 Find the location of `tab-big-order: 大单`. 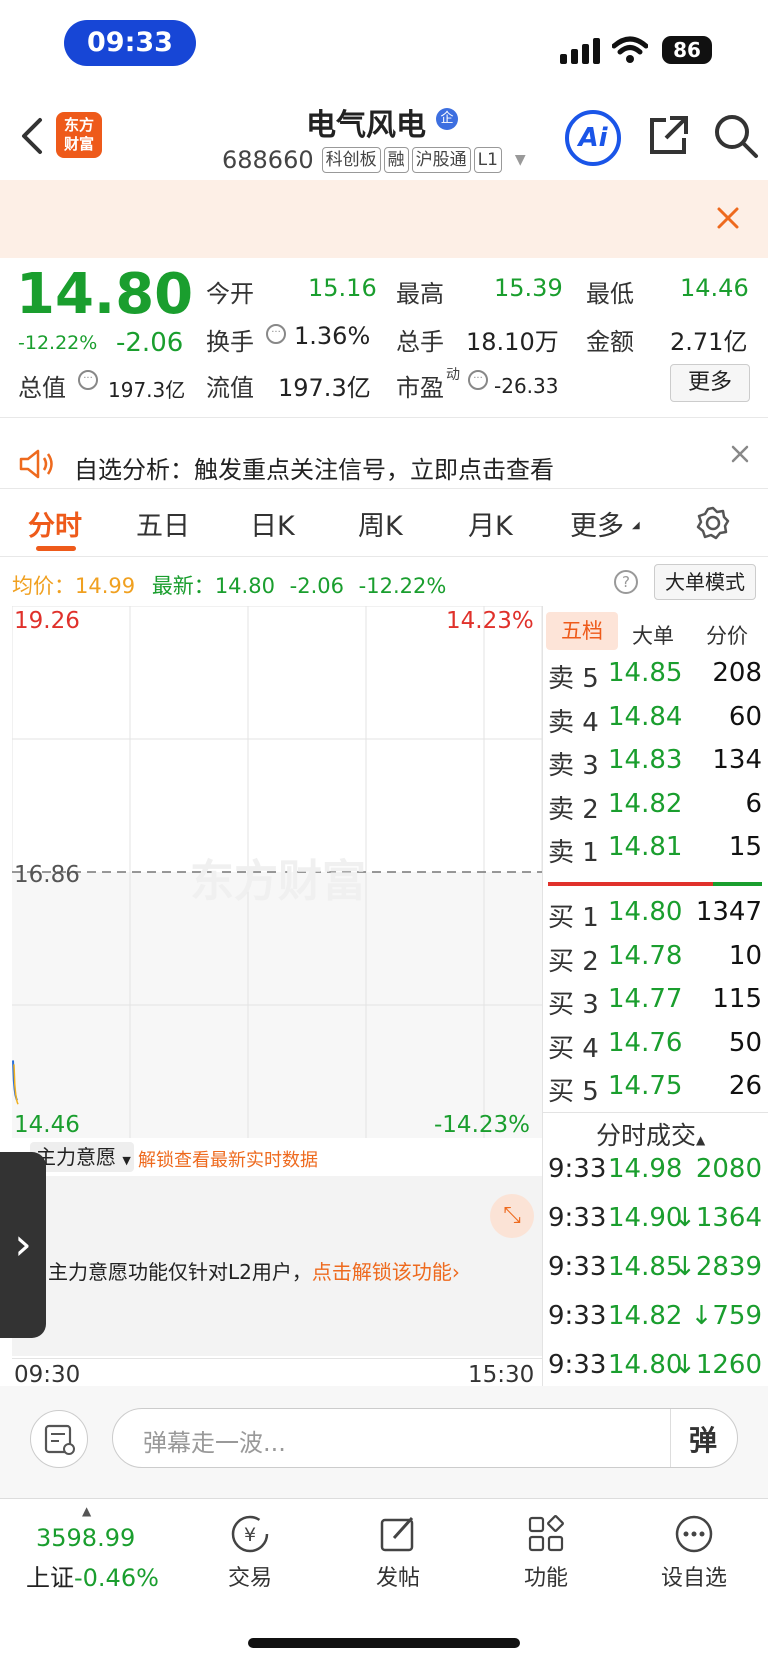

tab-big-order: 大单 is located at coordinates (653, 635).